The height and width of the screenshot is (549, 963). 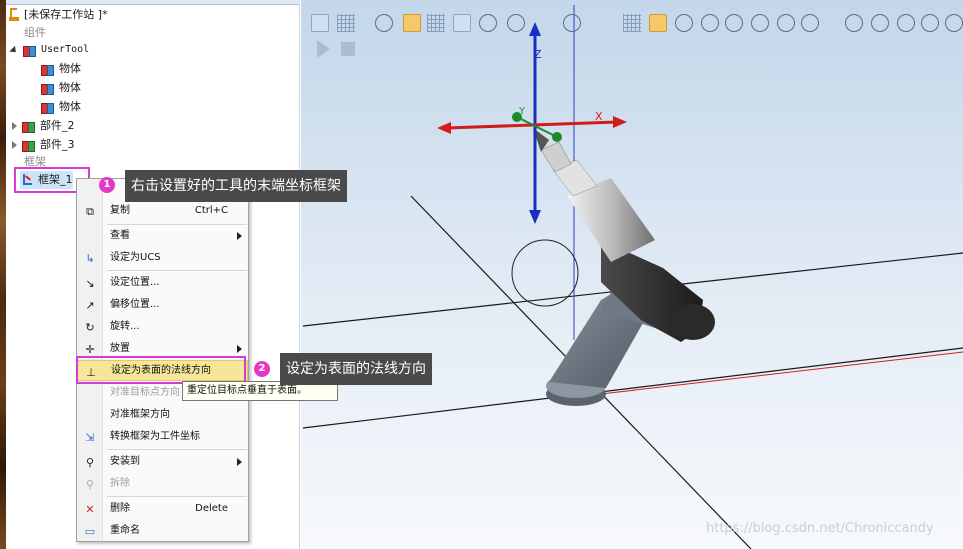 What do you see at coordinates (658, 23) in the screenshot?
I see `snap-center-icon` at bounding box center [658, 23].